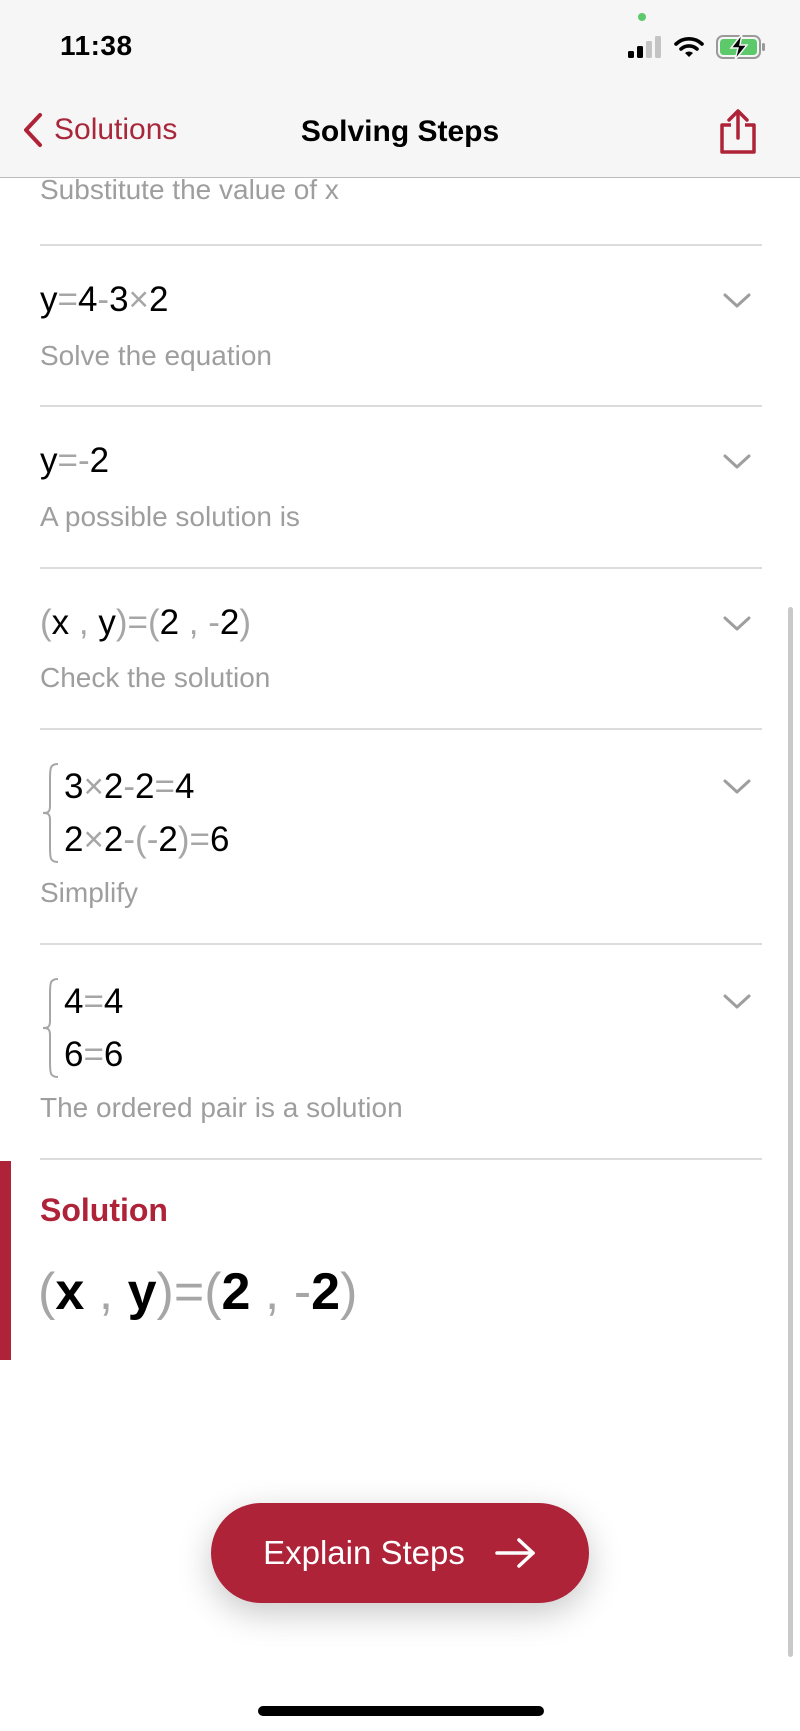 The width and height of the screenshot is (800, 1731). What do you see at coordinates (689, 47) in the screenshot?
I see `wifi-icon` at bounding box center [689, 47].